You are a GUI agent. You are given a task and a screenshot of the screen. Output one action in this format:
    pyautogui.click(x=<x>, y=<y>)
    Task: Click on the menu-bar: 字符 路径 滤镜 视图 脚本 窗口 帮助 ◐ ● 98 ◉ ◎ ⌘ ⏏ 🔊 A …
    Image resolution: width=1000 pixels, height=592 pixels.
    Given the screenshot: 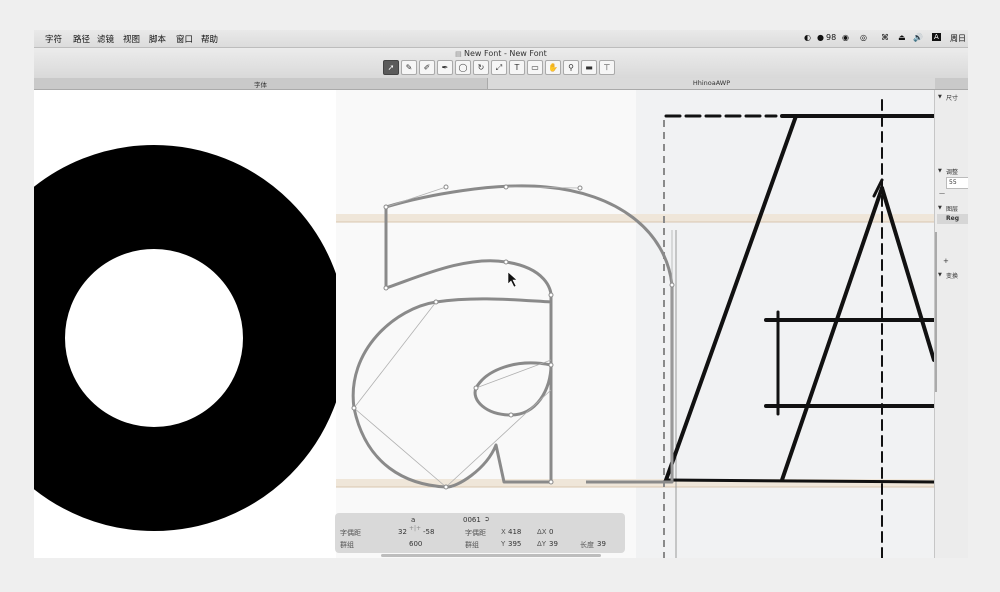 What is the action you would take?
    pyautogui.click(x=501, y=39)
    